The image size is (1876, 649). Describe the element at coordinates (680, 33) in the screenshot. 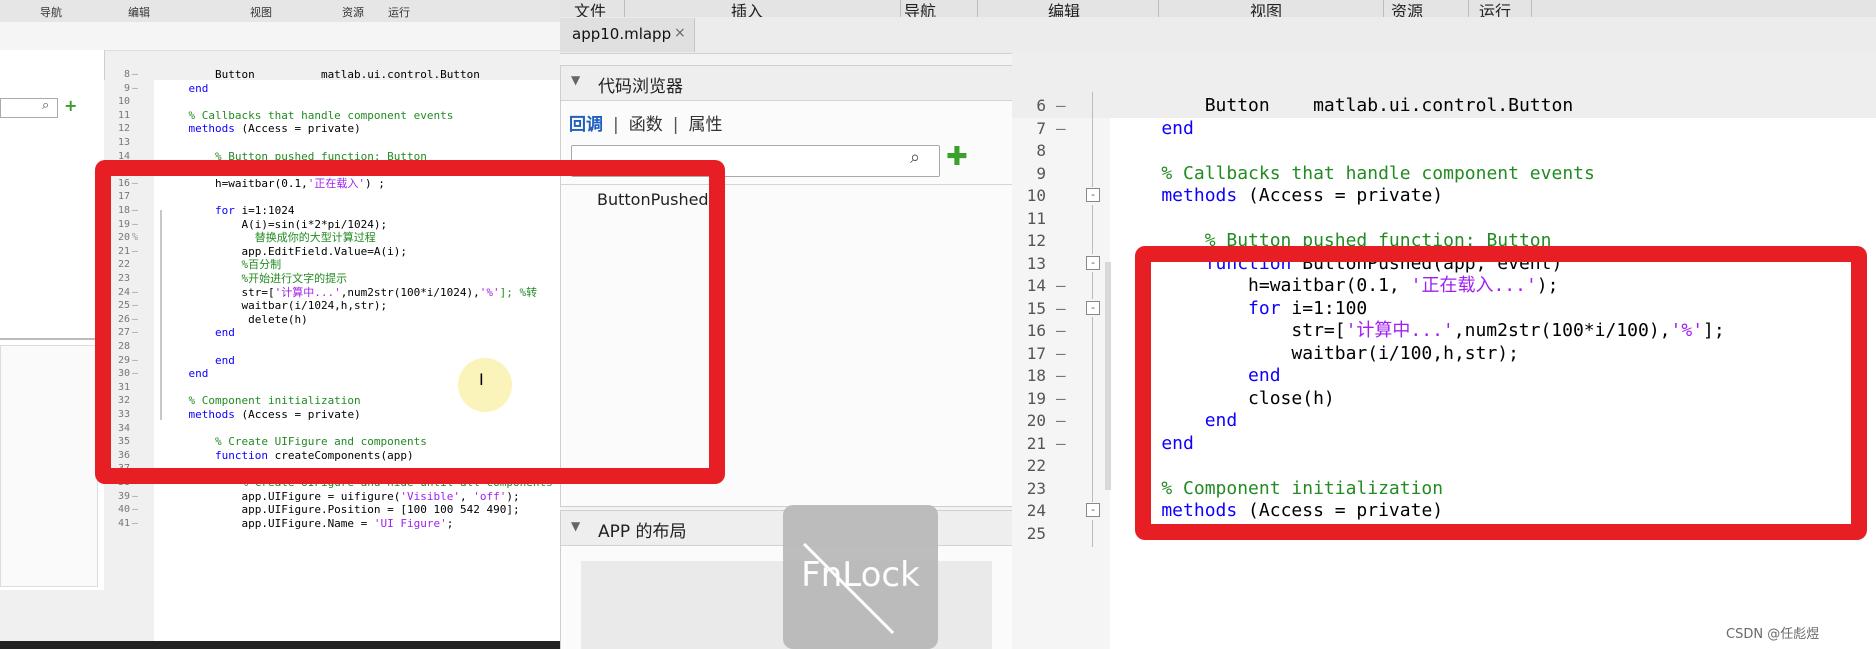

I see `close-icon: ×` at that location.